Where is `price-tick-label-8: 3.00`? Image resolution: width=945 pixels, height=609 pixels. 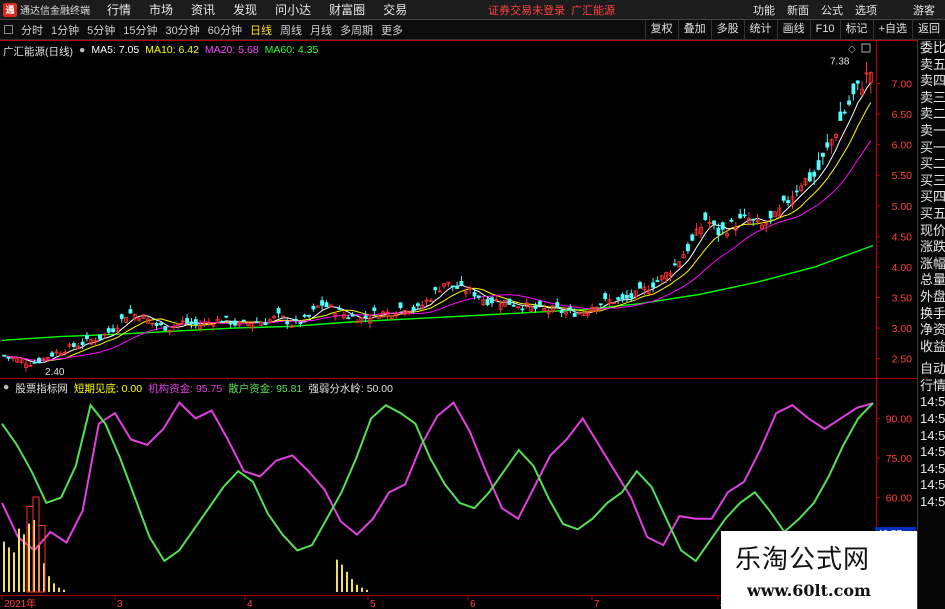 price-tick-label-8: 3.00 is located at coordinates (902, 329).